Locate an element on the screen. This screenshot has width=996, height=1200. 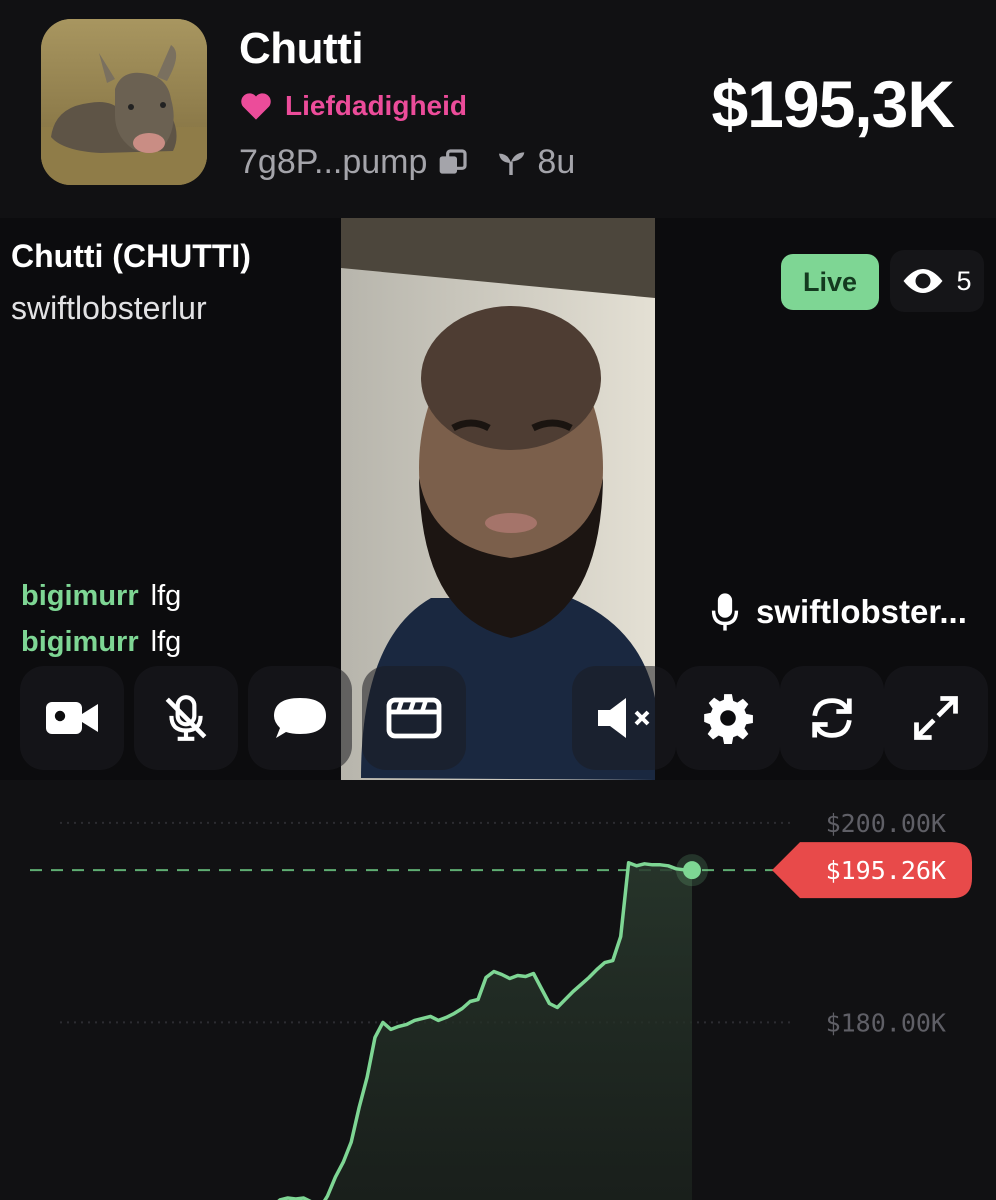
refresh-icon is located at coordinates (832, 718).